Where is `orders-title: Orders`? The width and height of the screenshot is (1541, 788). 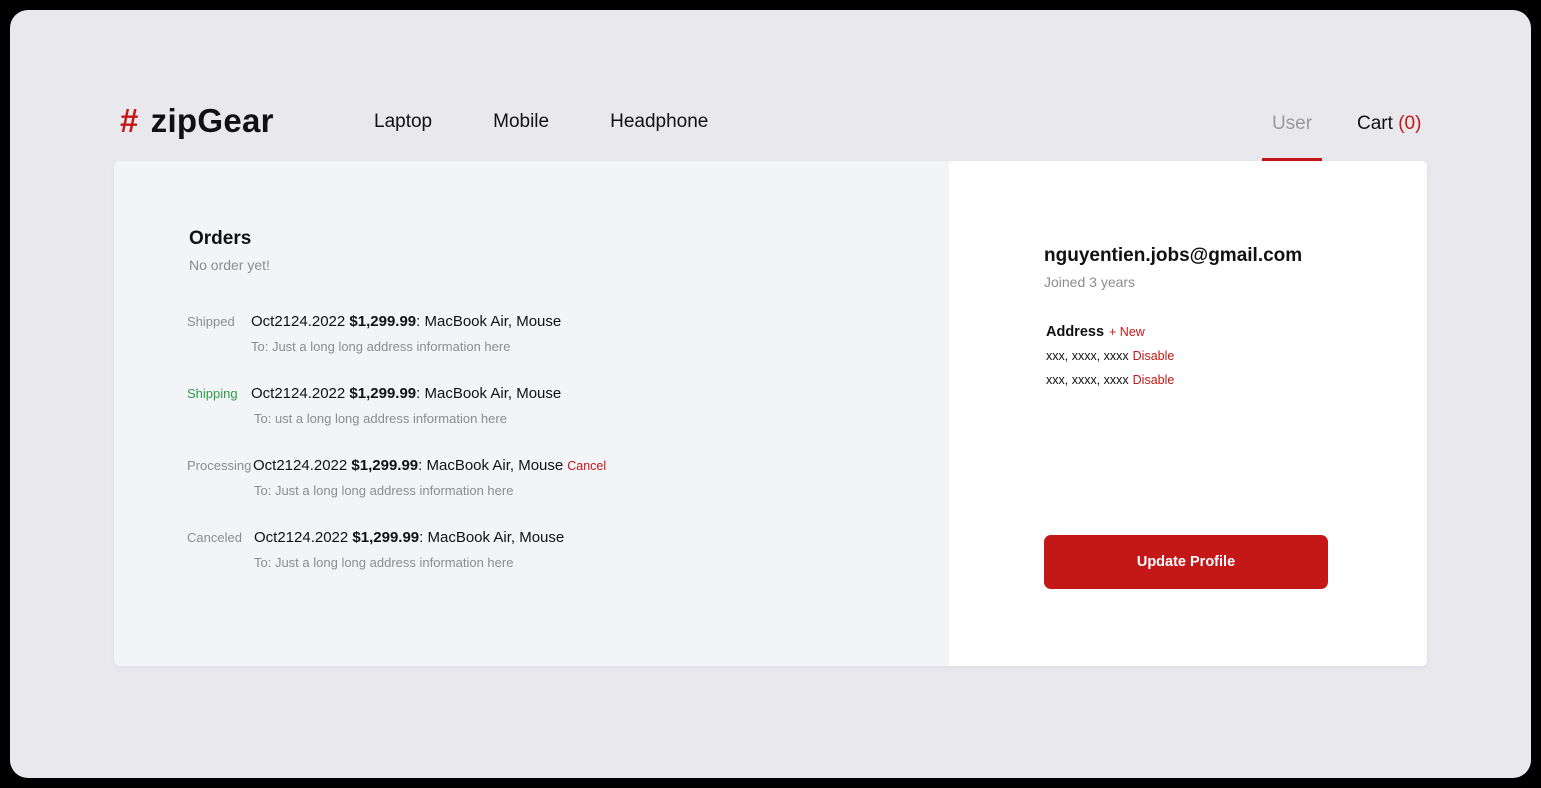 orders-title: Orders is located at coordinates (220, 238).